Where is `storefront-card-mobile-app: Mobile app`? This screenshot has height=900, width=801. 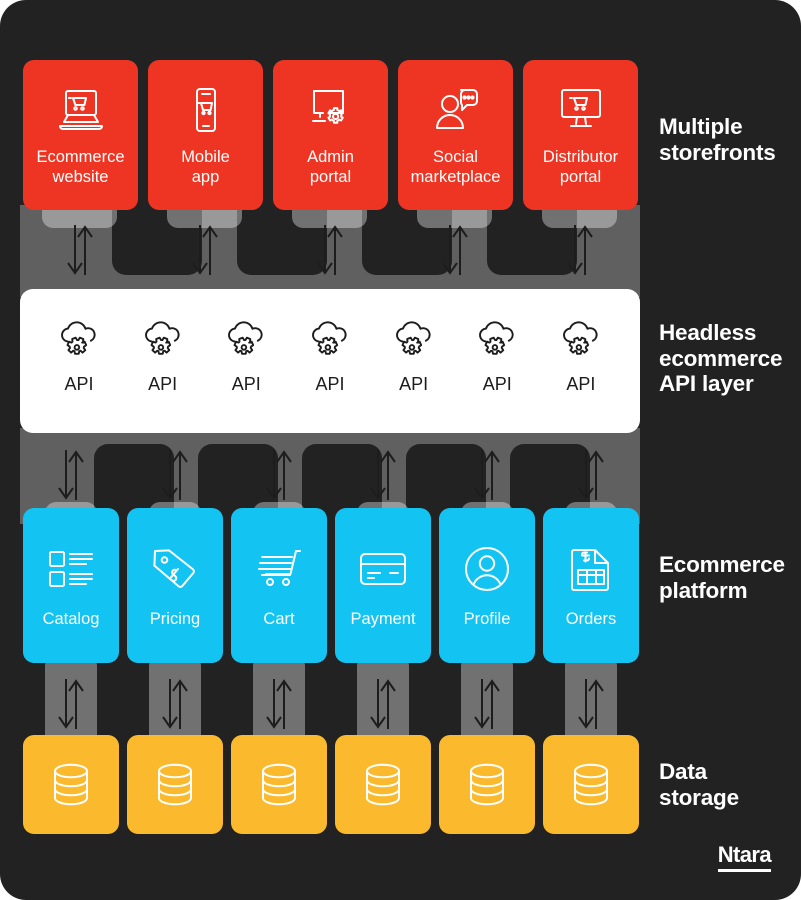 storefront-card-mobile-app: Mobile app is located at coordinates (205, 135).